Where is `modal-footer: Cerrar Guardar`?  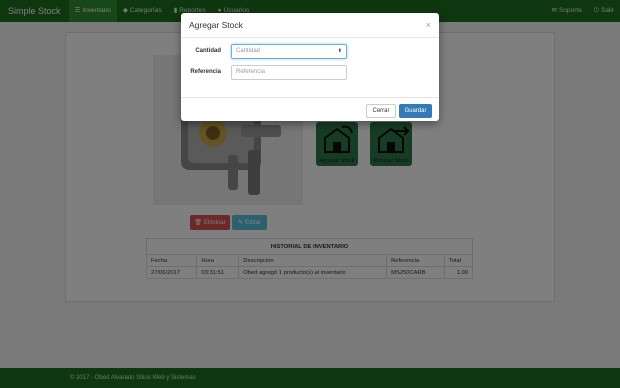 modal-footer: Cerrar Guardar is located at coordinates (310, 109).